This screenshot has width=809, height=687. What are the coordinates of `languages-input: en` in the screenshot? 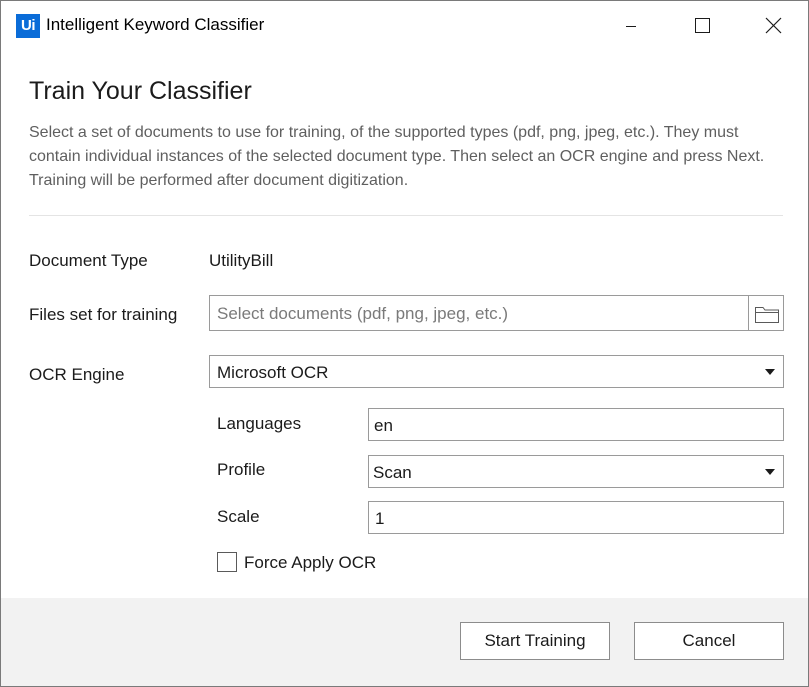 It's located at (576, 424).